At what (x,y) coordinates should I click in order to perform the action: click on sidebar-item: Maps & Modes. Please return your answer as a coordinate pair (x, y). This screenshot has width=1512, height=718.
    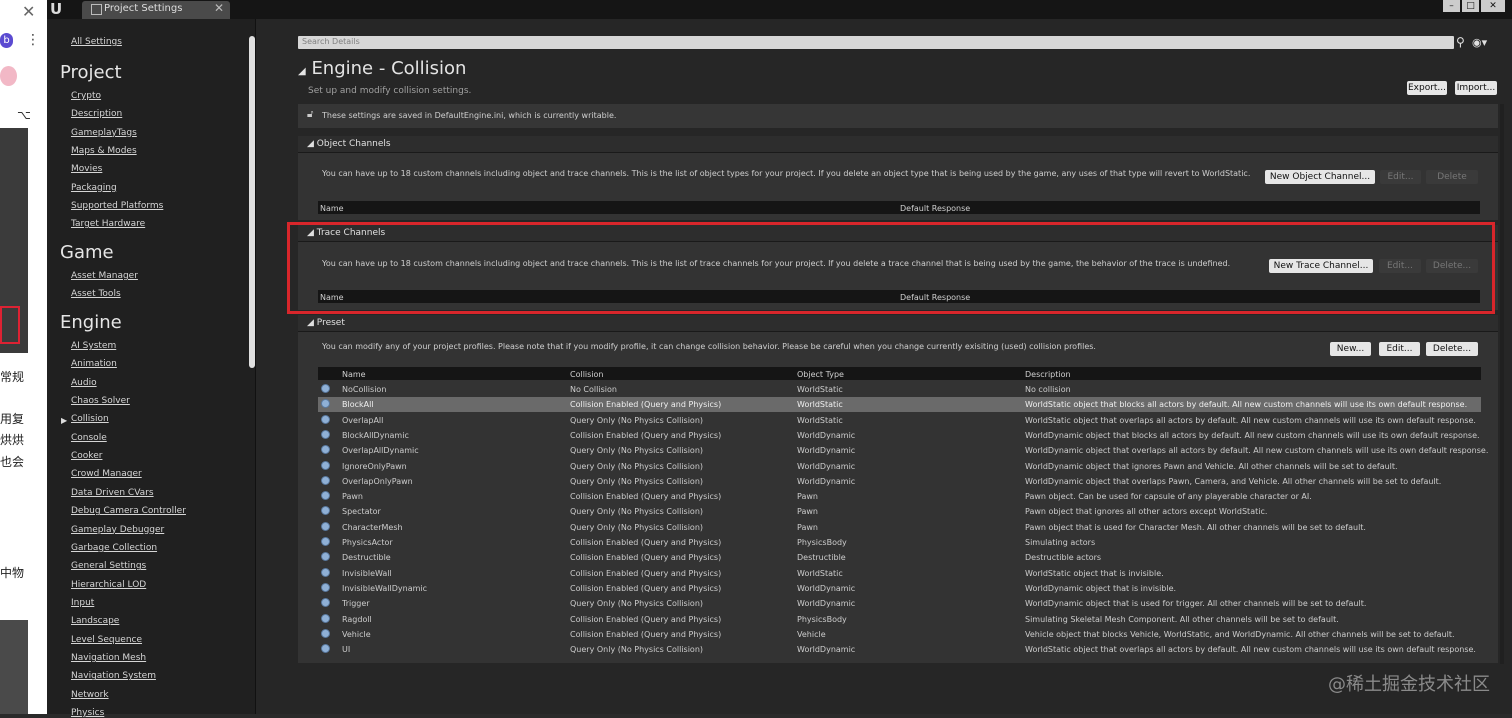
    Looking at the image, I should click on (104, 151).